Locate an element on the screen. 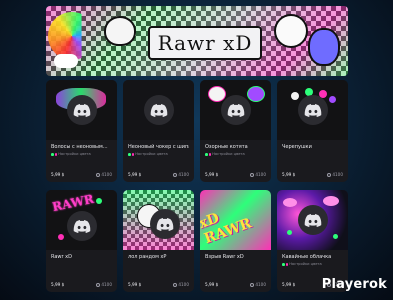 This screenshot has height=300, width=393. product-title: Неоновый чокер с шипа is located at coordinates (158, 147).